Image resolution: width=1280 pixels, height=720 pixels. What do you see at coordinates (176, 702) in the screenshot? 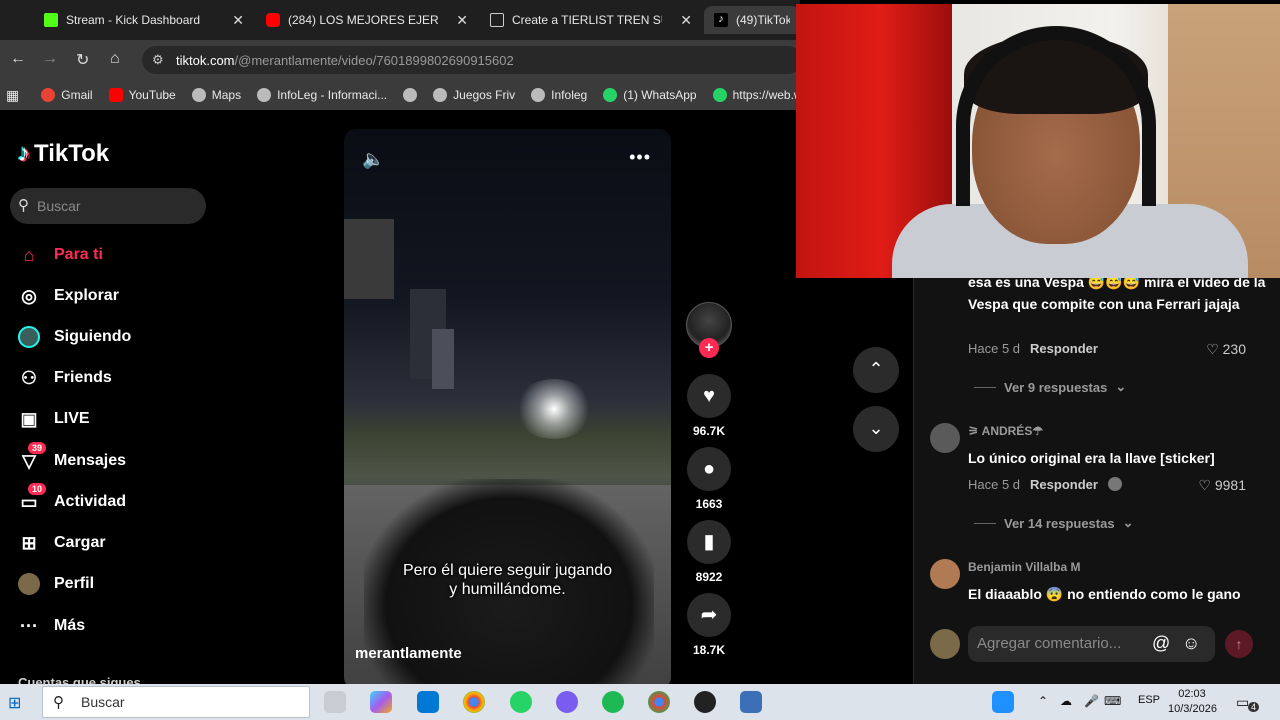
I see `taskbar-search: ⚲ Buscar` at bounding box center [176, 702].